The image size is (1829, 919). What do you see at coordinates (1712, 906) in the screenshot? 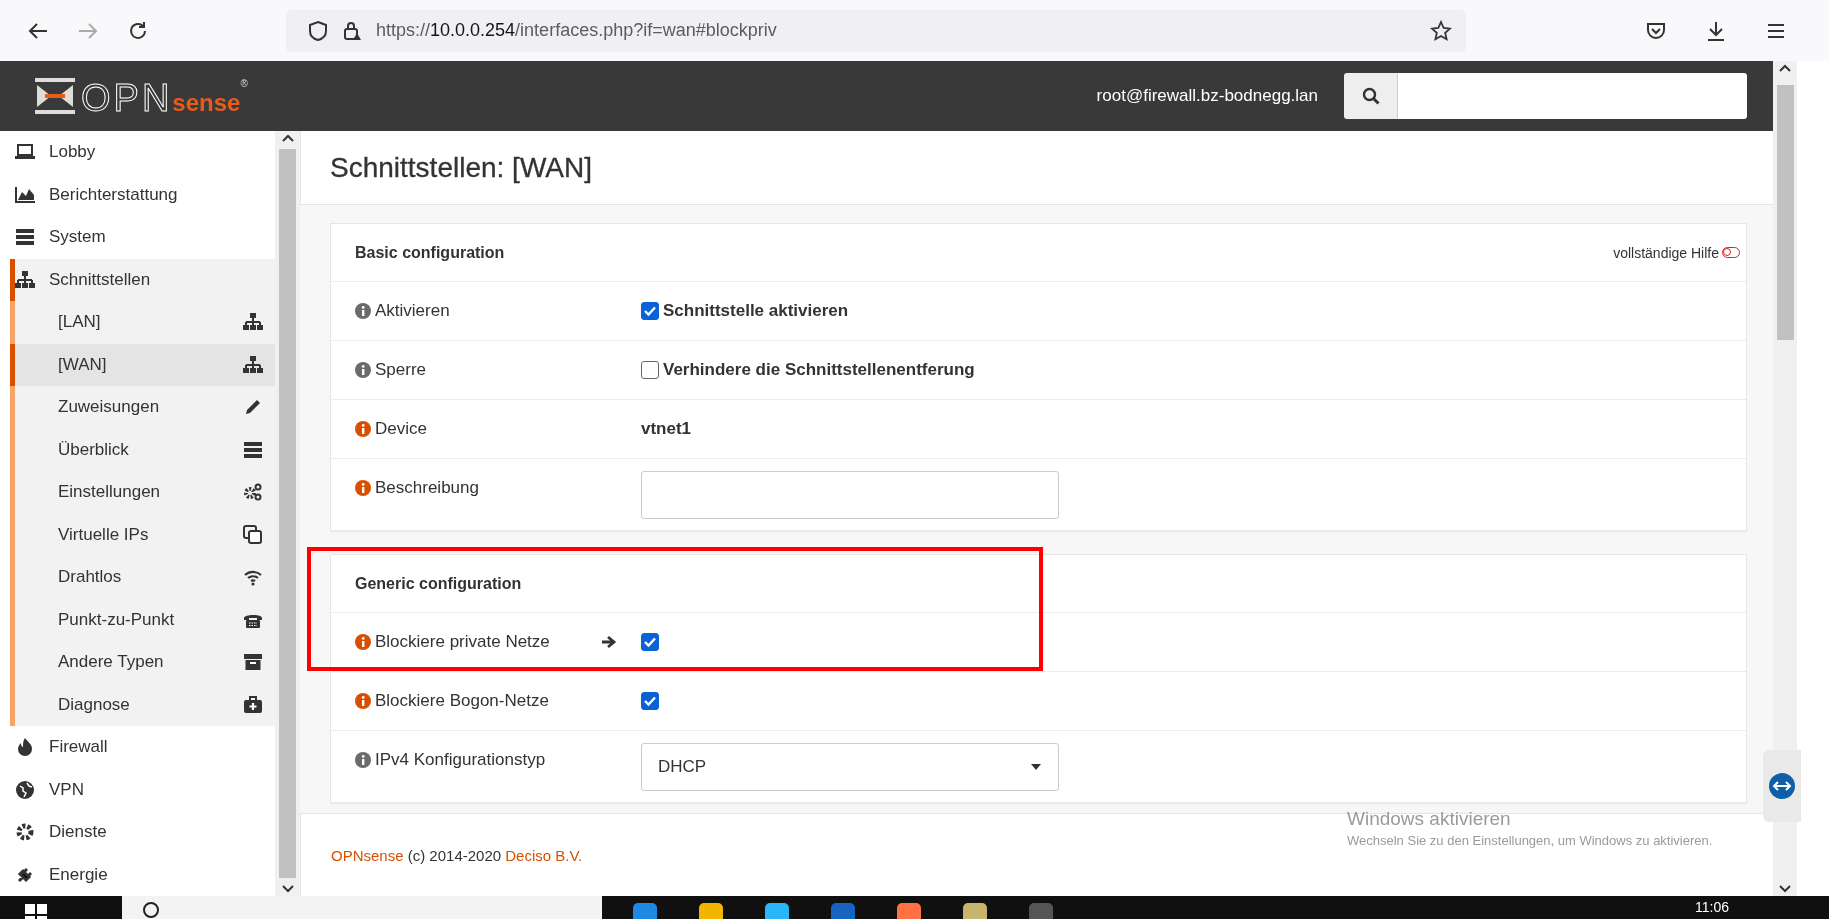
I see `clock: 11:06` at bounding box center [1712, 906].